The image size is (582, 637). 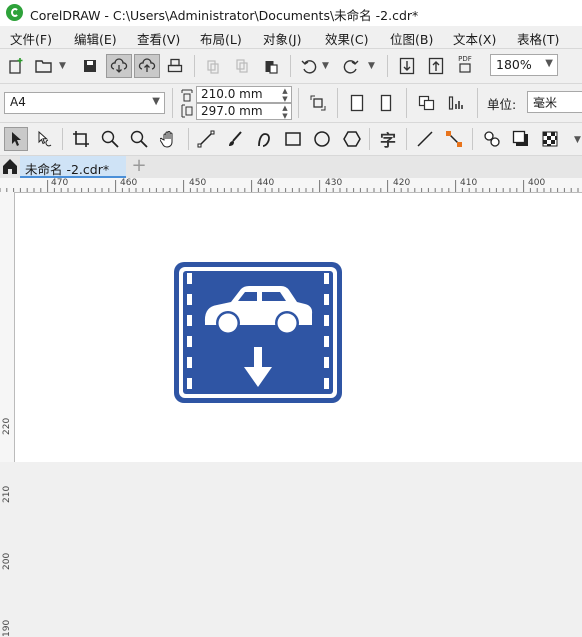 I want to click on vertical-ruler: 220 210 200 190, so click(x=7, y=414).